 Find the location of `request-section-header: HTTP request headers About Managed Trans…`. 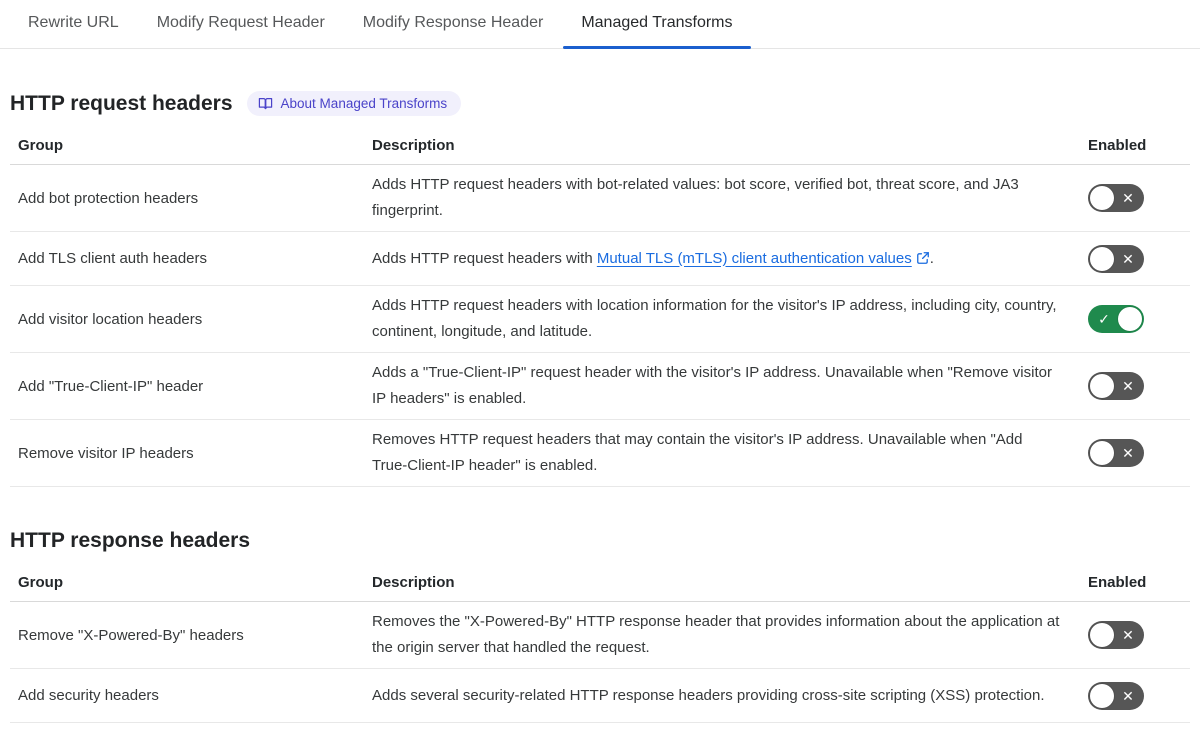

request-section-header: HTTP request headers About Managed Trans… is located at coordinates (600, 103).